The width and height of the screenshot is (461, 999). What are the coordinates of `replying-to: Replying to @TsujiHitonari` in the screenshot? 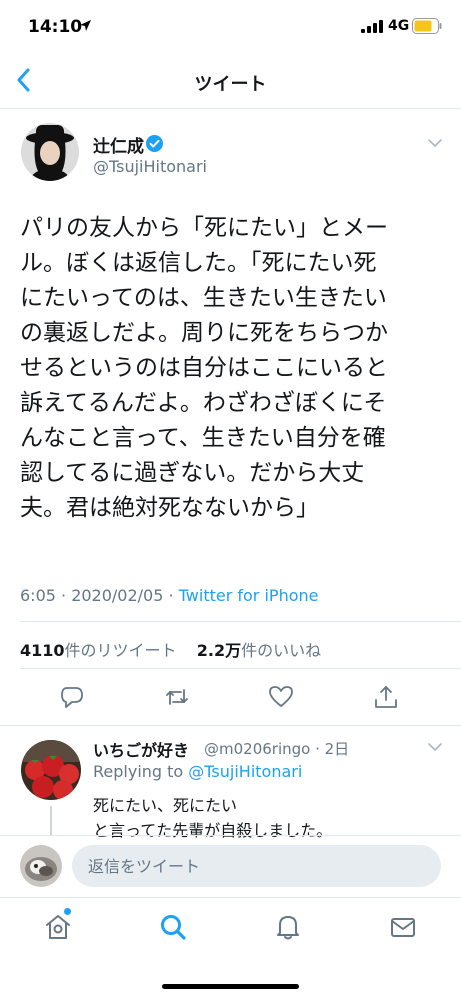 It's located at (197, 771).